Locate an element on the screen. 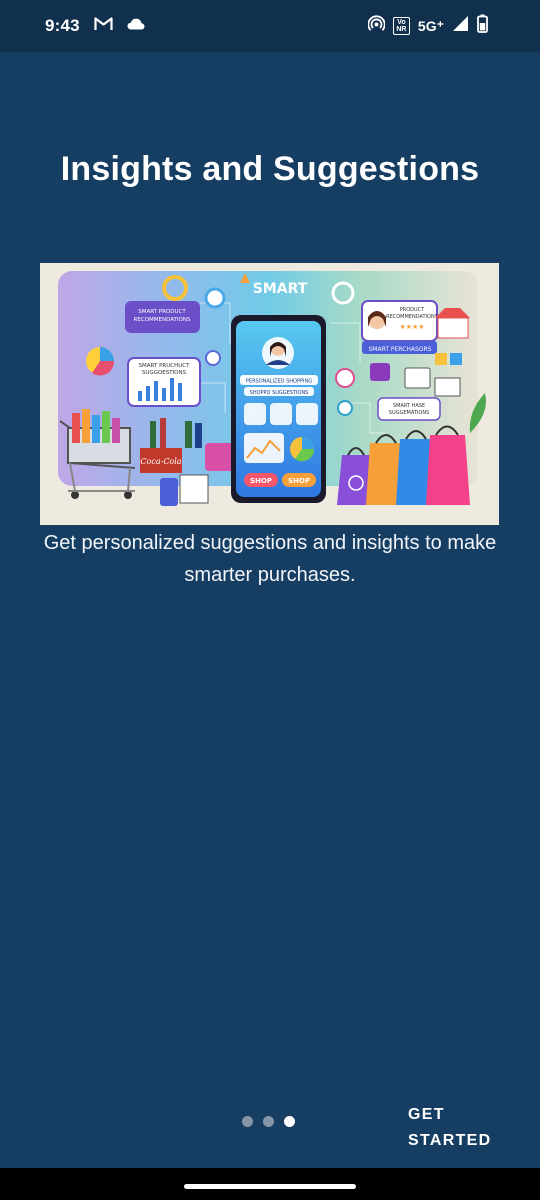 The image size is (540, 1200). svg-text: SMART PERCHASORS is located at coordinates (400, 349).